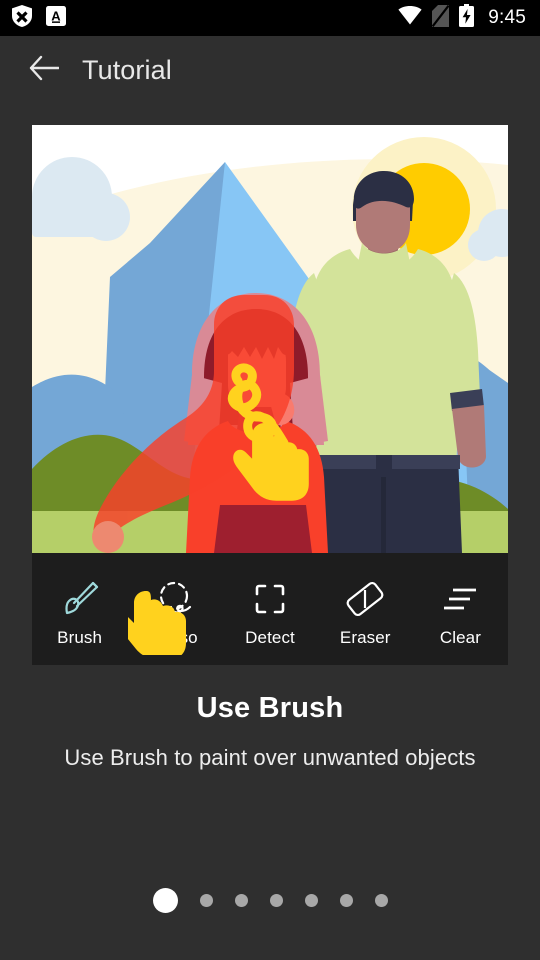 The height and width of the screenshot is (960, 540). I want to click on back-button, so click(44, 70).